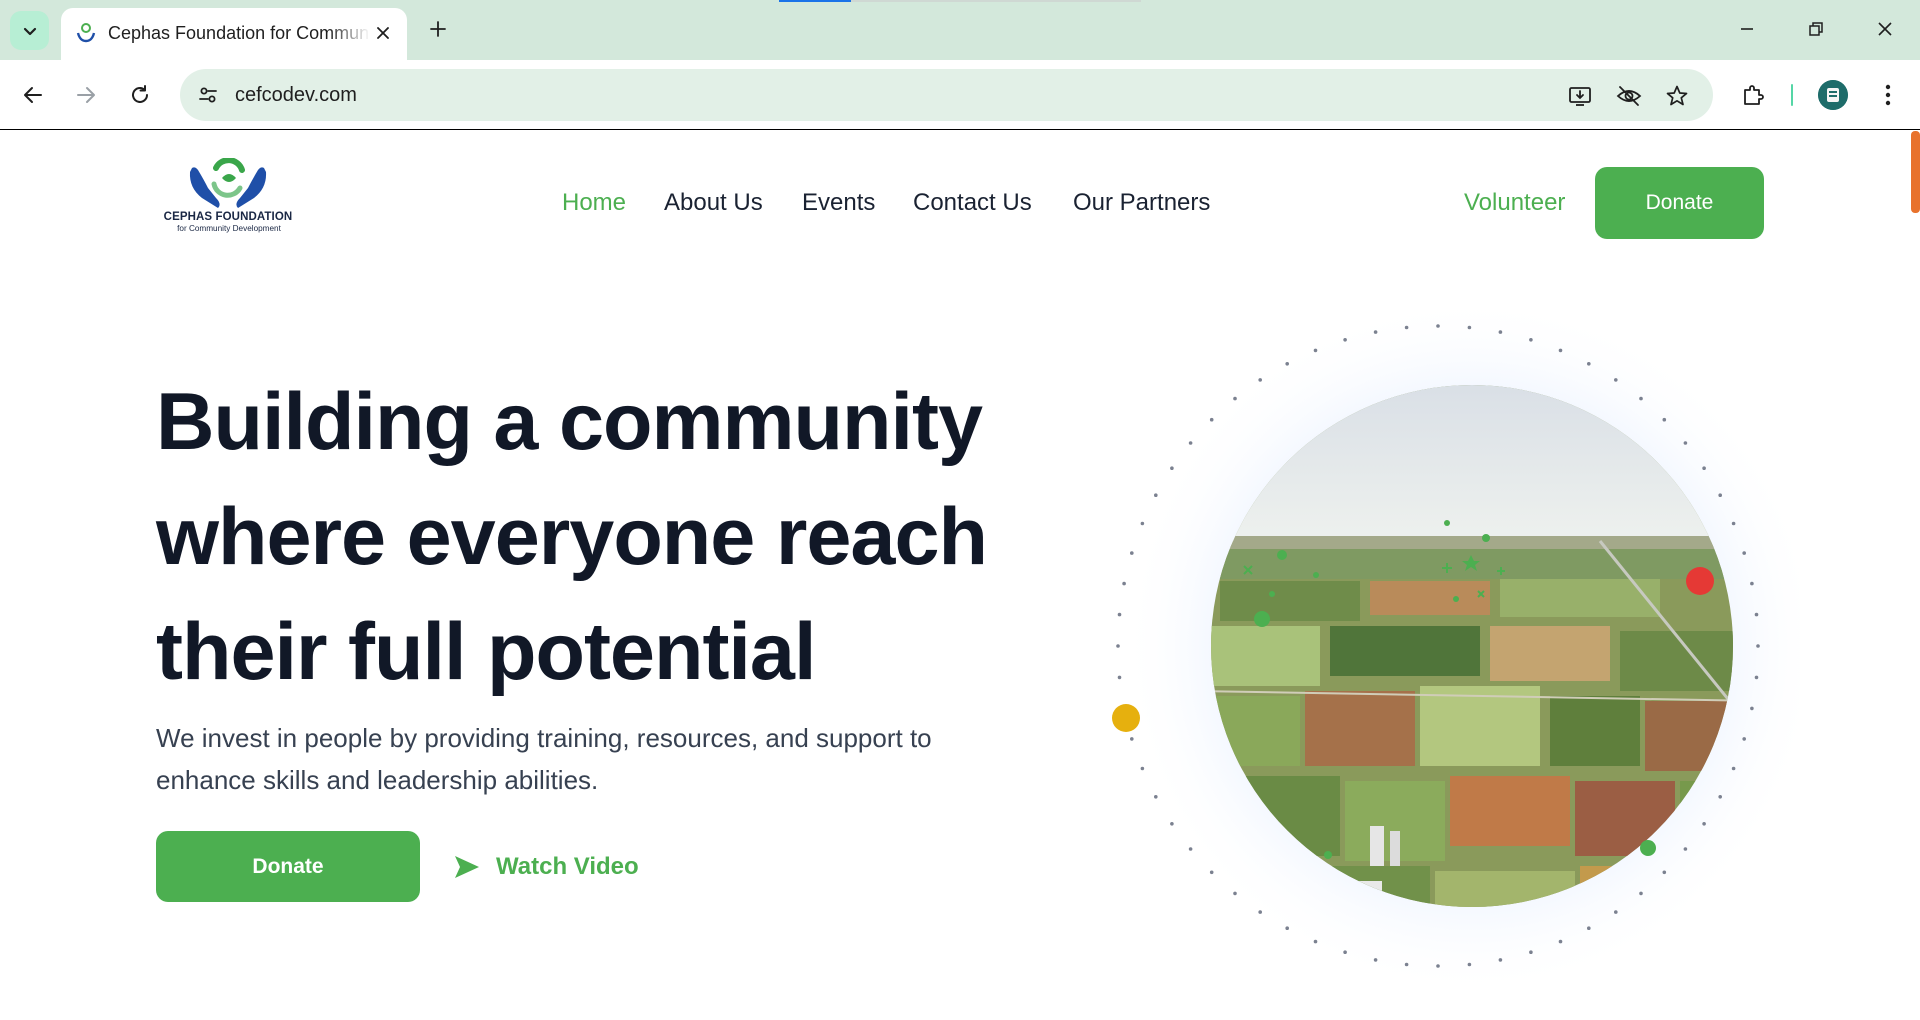  What do you see at coordinates (569, 422) in the screenshot?
I see `hero-title-line: Building a community` at bounding box center [569, 422].